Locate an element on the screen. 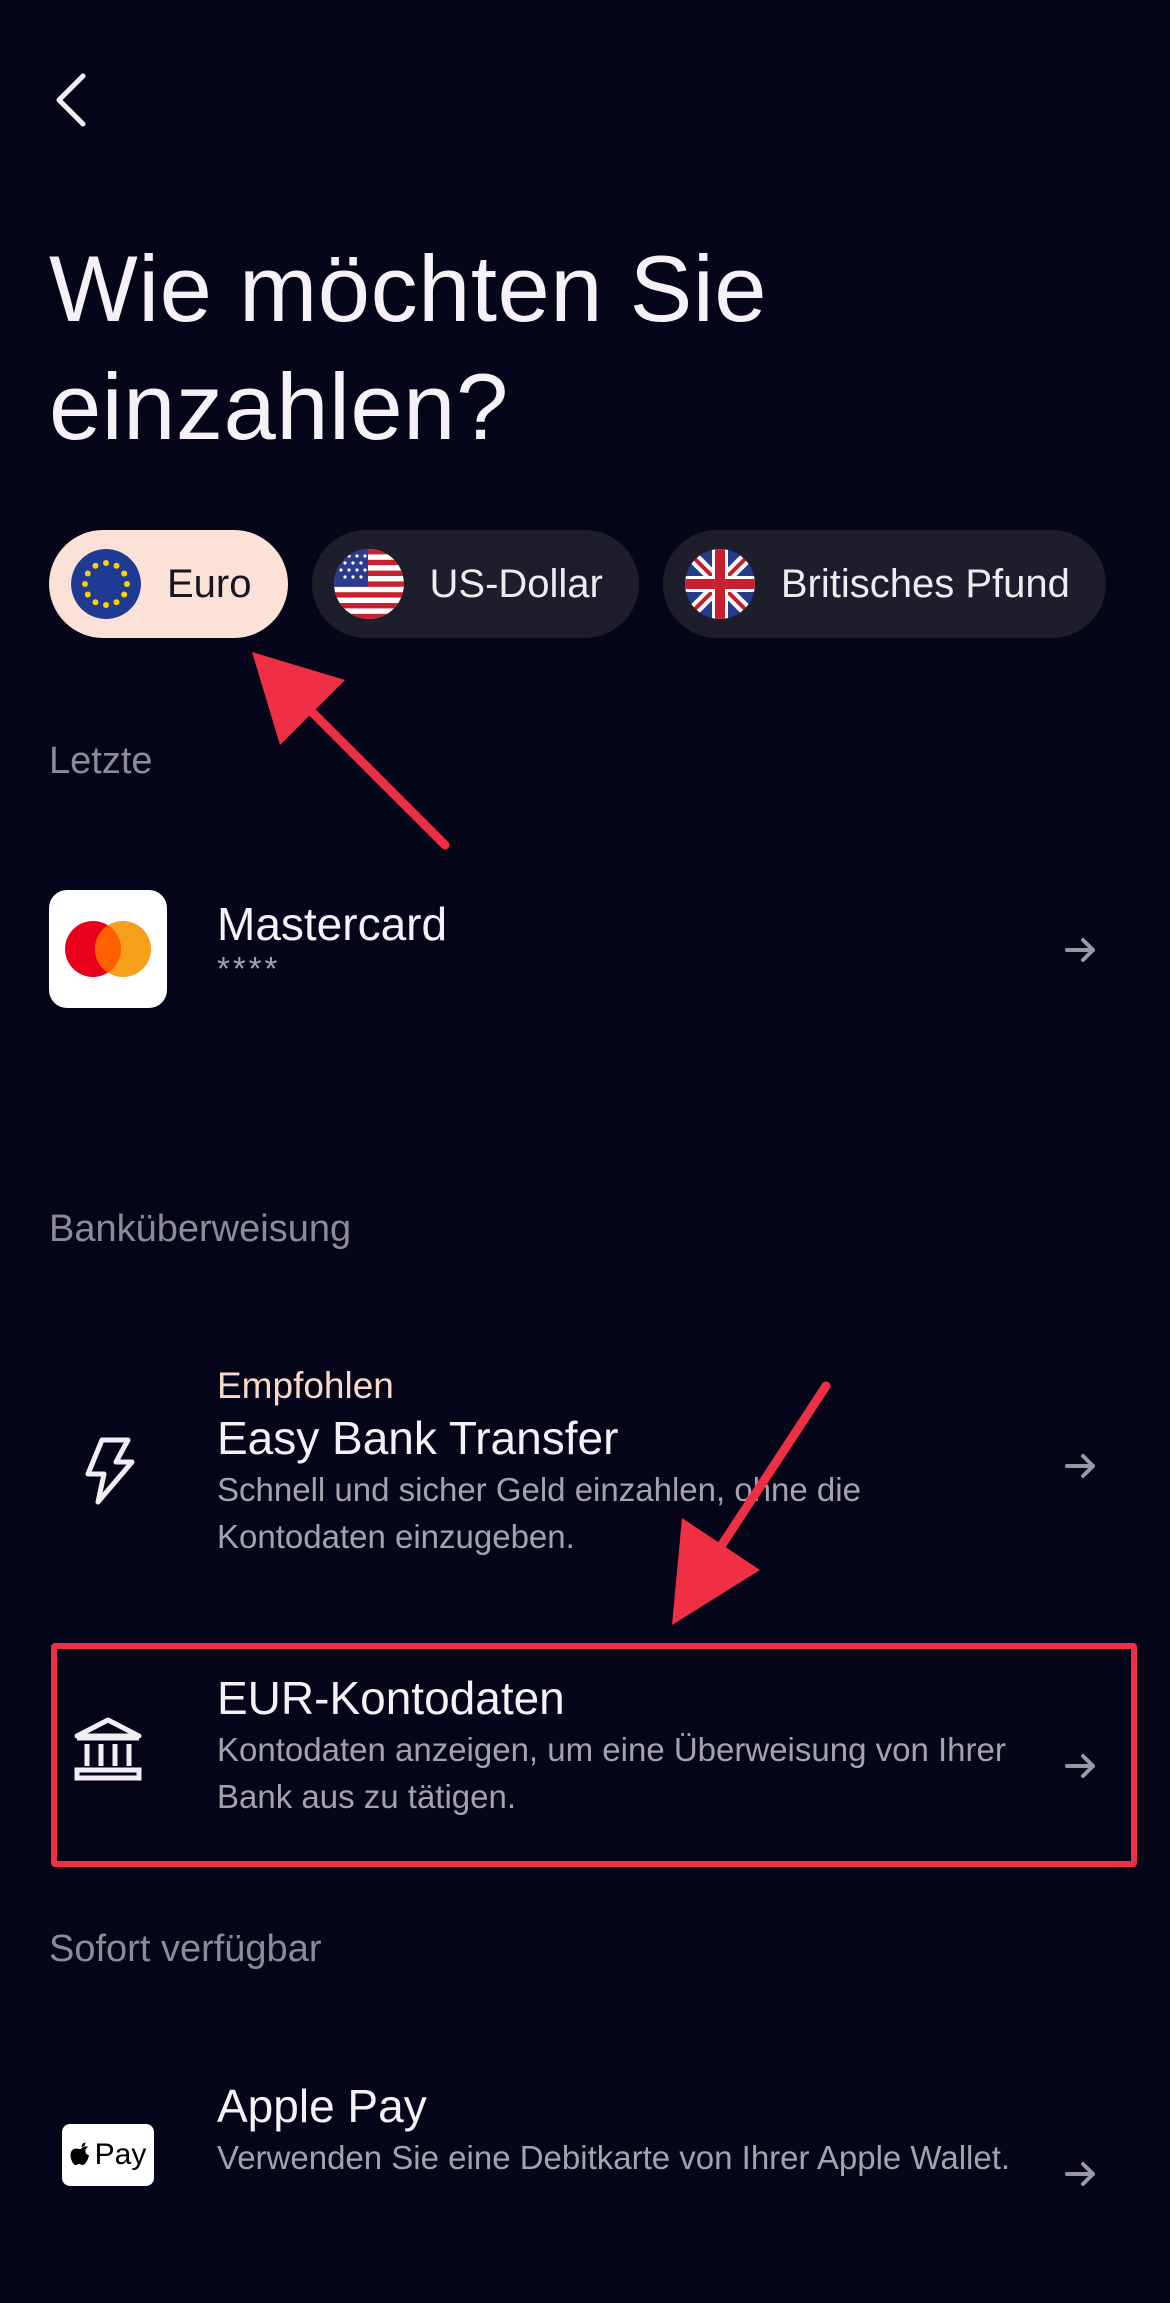 The image size is (1170, 2303). annotation-arrow-euro is located at coordinates (351, 751).